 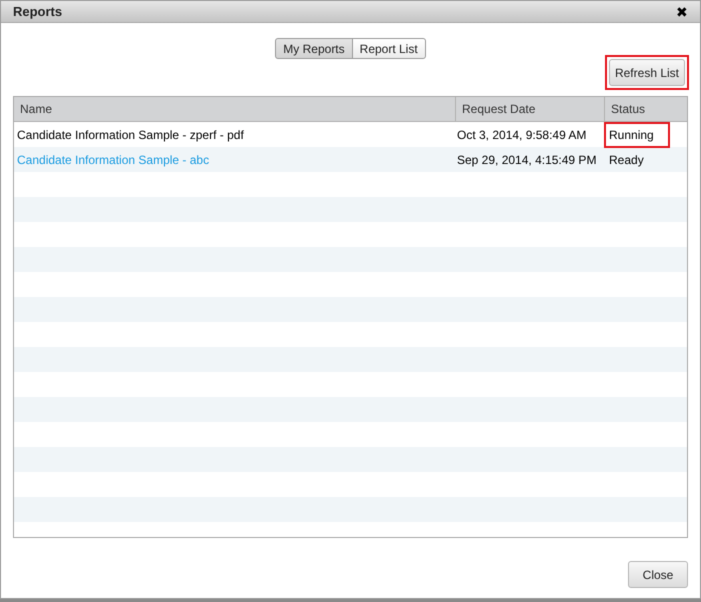 What do you see at coordinates (234, 109) in the screenshot?
I see `column-header: Name` at bounding box center [234, 109].